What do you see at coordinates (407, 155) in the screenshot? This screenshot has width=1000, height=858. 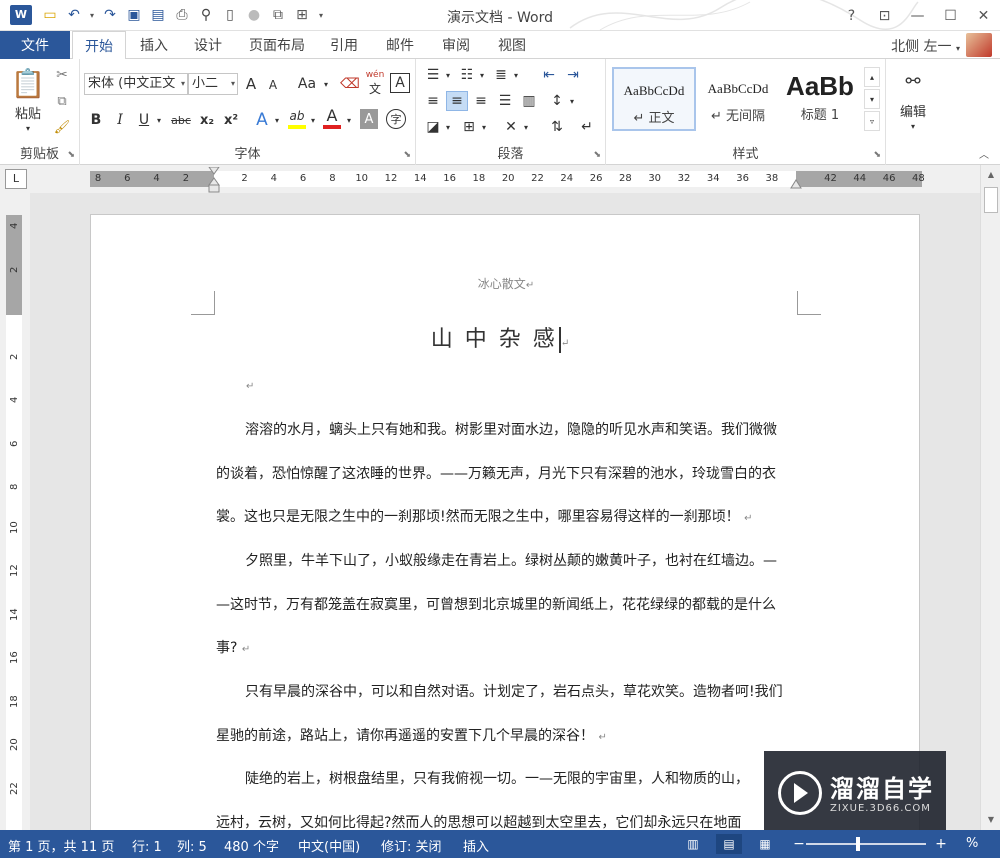 I see `font-launcher-icon: ⬊` at bounding box center [407, 155].